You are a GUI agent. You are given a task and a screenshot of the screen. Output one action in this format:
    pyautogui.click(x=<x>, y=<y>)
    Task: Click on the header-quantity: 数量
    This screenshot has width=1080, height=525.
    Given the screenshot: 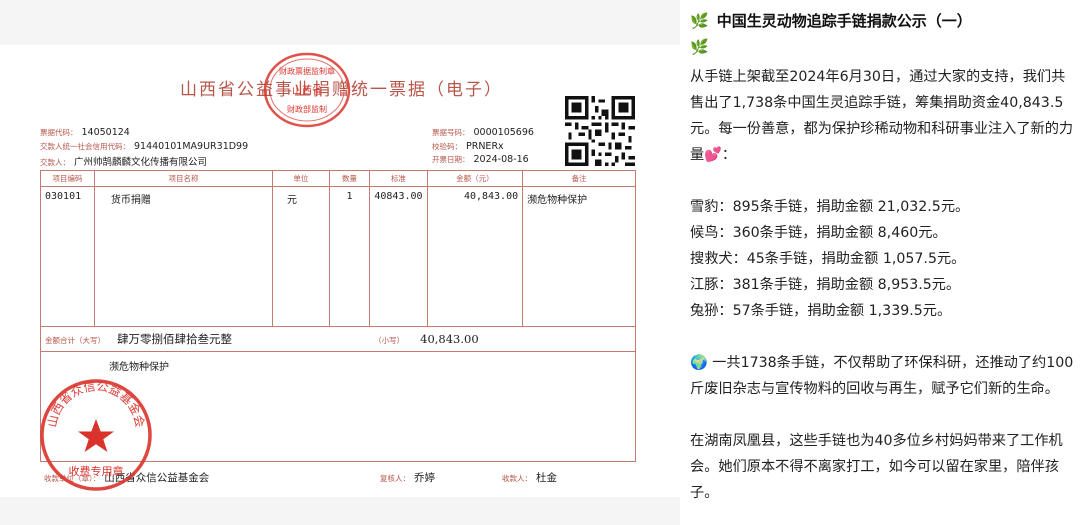 What is the action you would take?
    pyautogui.click(x=349, y=178)
    